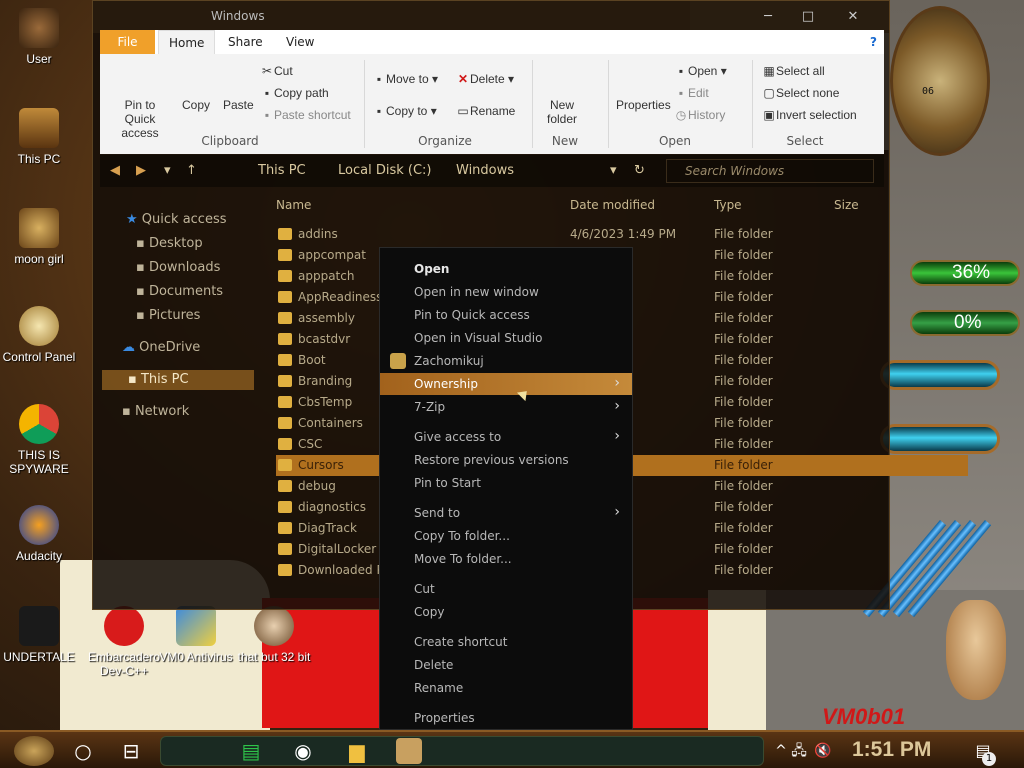 Image resolution: width=1024 pixels, height=768 pixels. What do you see at coordinates (506, 688) in the screenshot?
I see `context-menu-item-rename: Rename` at bounding box center [506, 688].